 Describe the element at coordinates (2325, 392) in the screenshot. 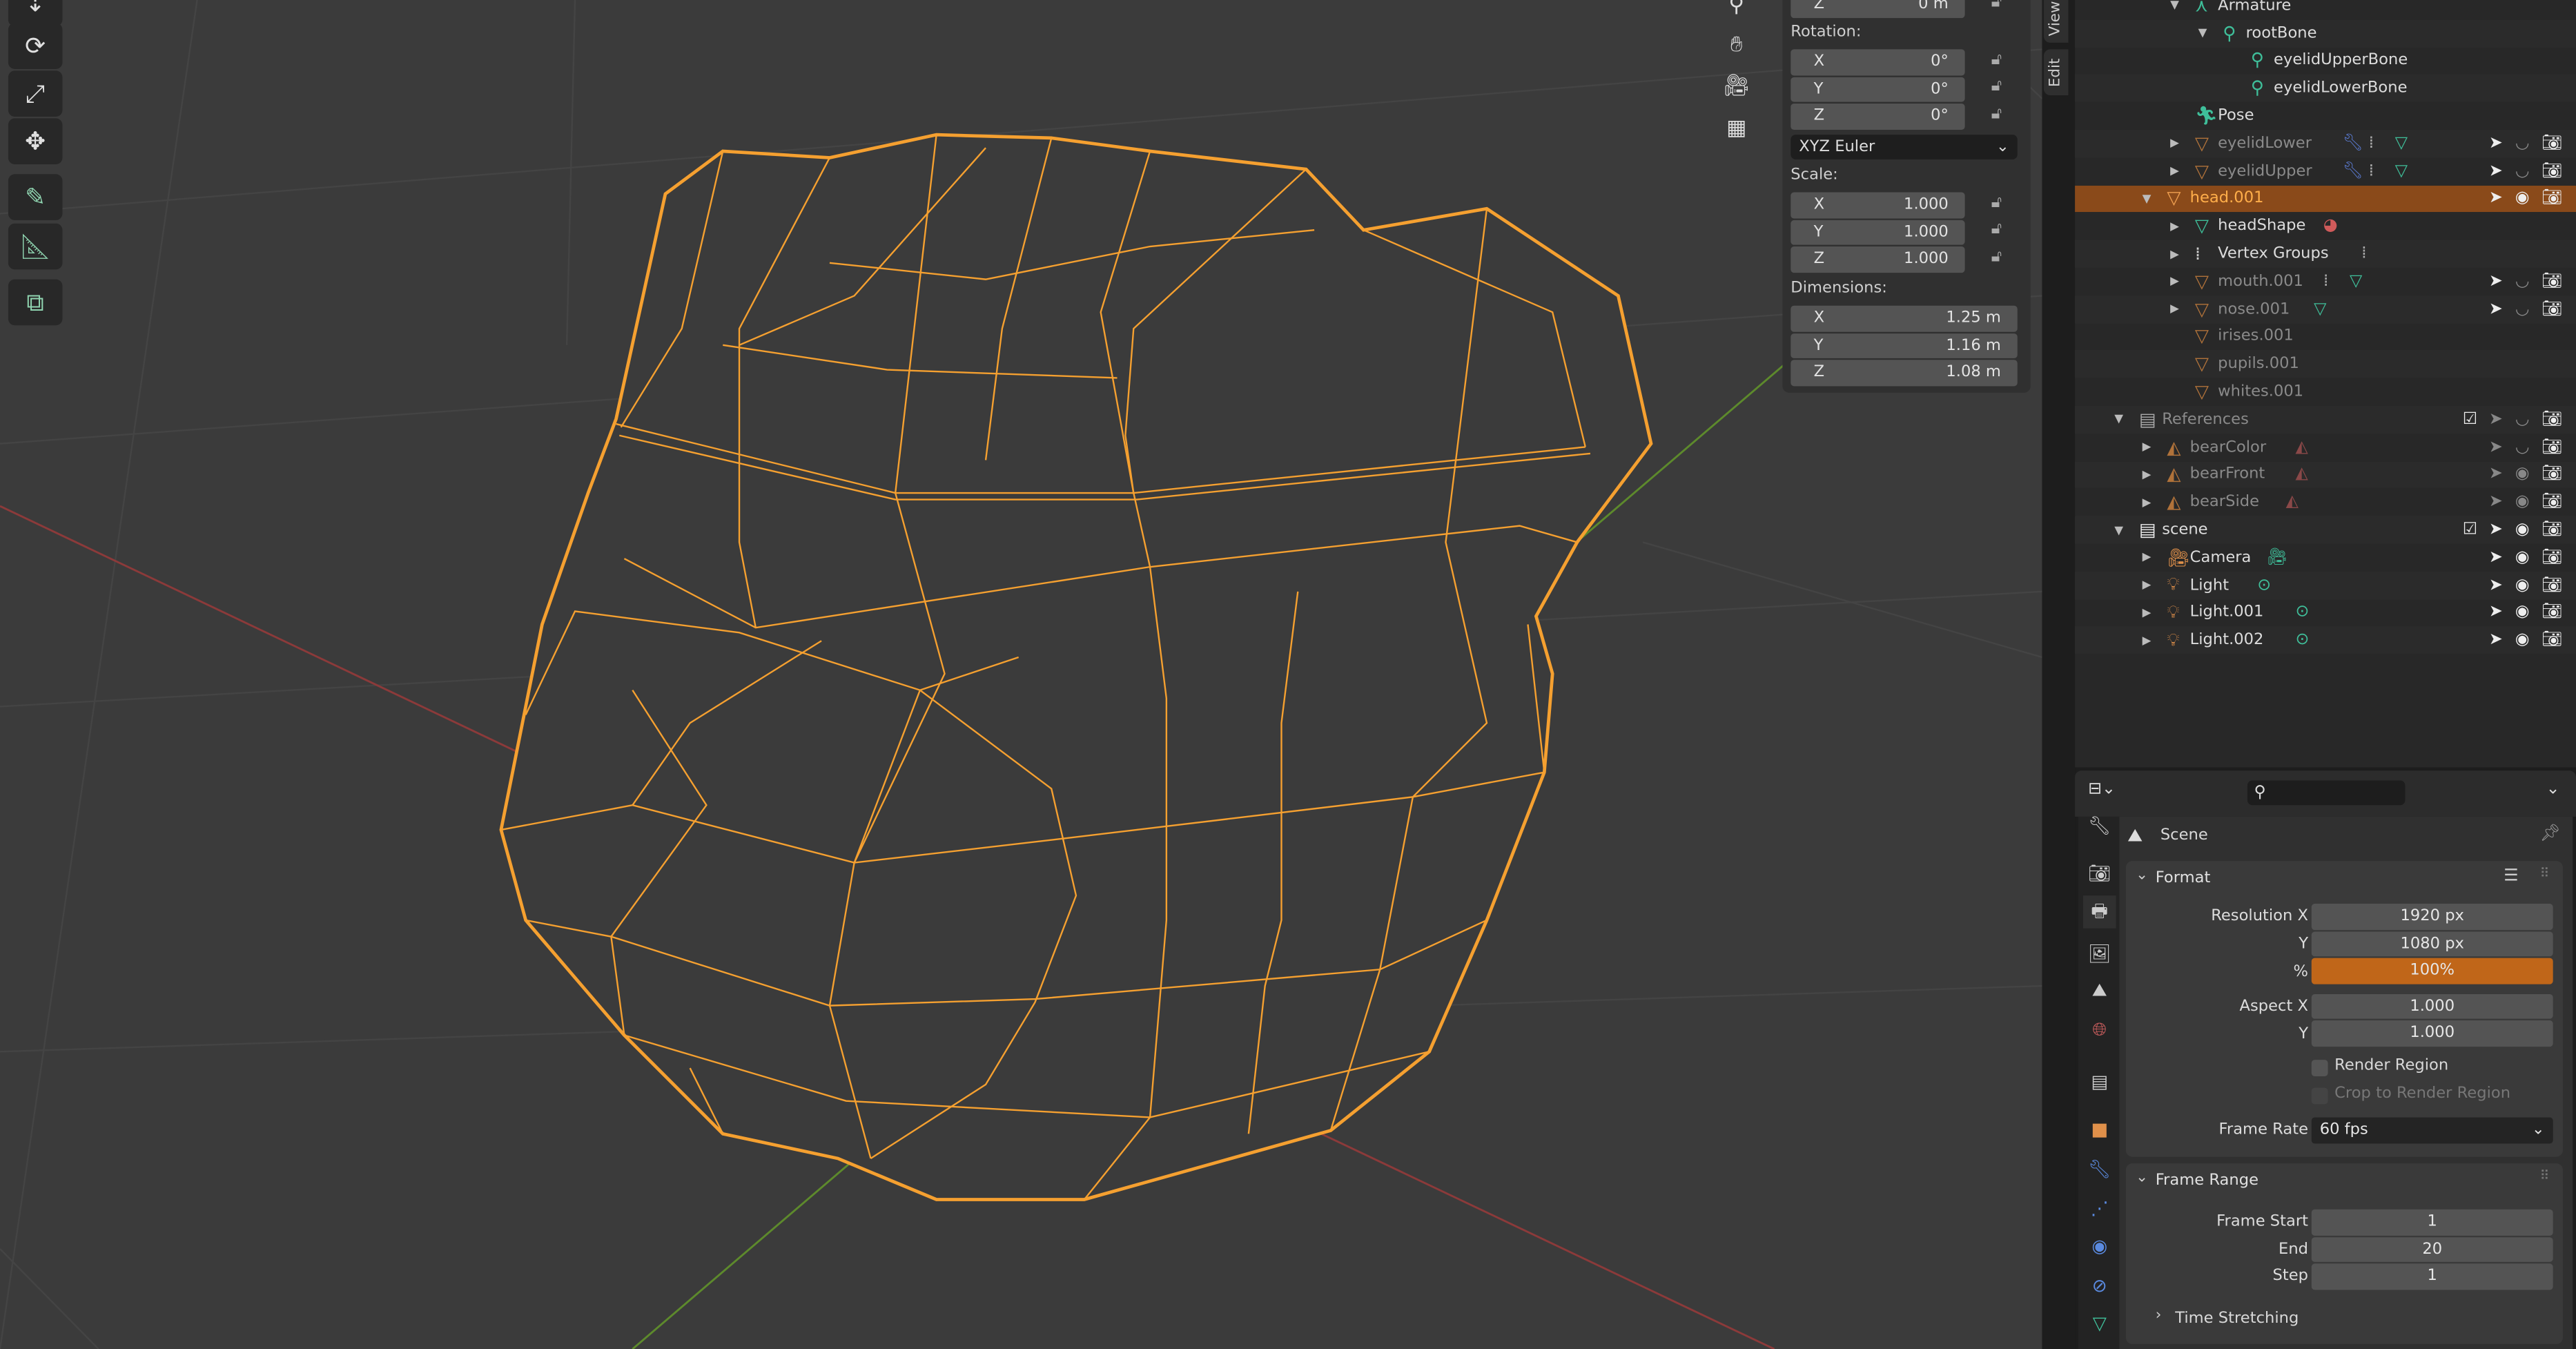

I see `outliner-row-whites-001: ▽ whites.001` at that location.